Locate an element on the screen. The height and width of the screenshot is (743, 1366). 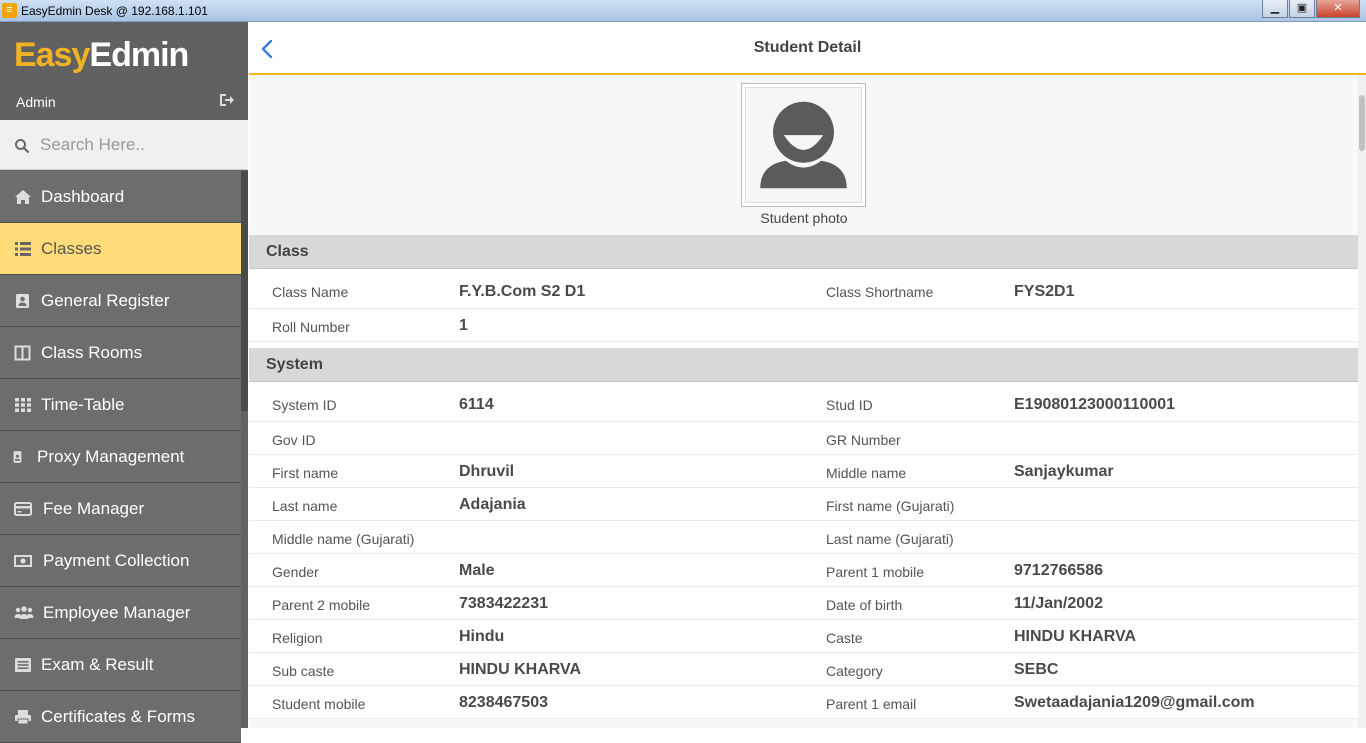
home-icon is located at coordinates (23, 197).